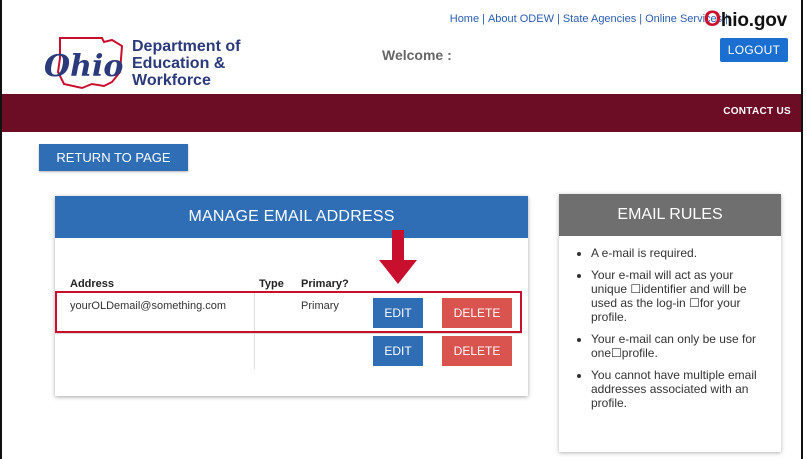  What do you see at coordinates (179, 63) in the screenshot?
I see `dept-line-2: Education &` at bounding box center [179, 63].